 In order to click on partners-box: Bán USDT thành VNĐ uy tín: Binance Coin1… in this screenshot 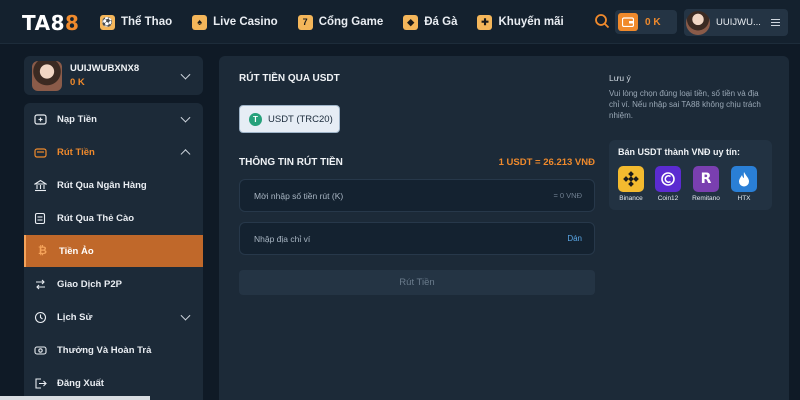, I will do `click(690, 175)`.